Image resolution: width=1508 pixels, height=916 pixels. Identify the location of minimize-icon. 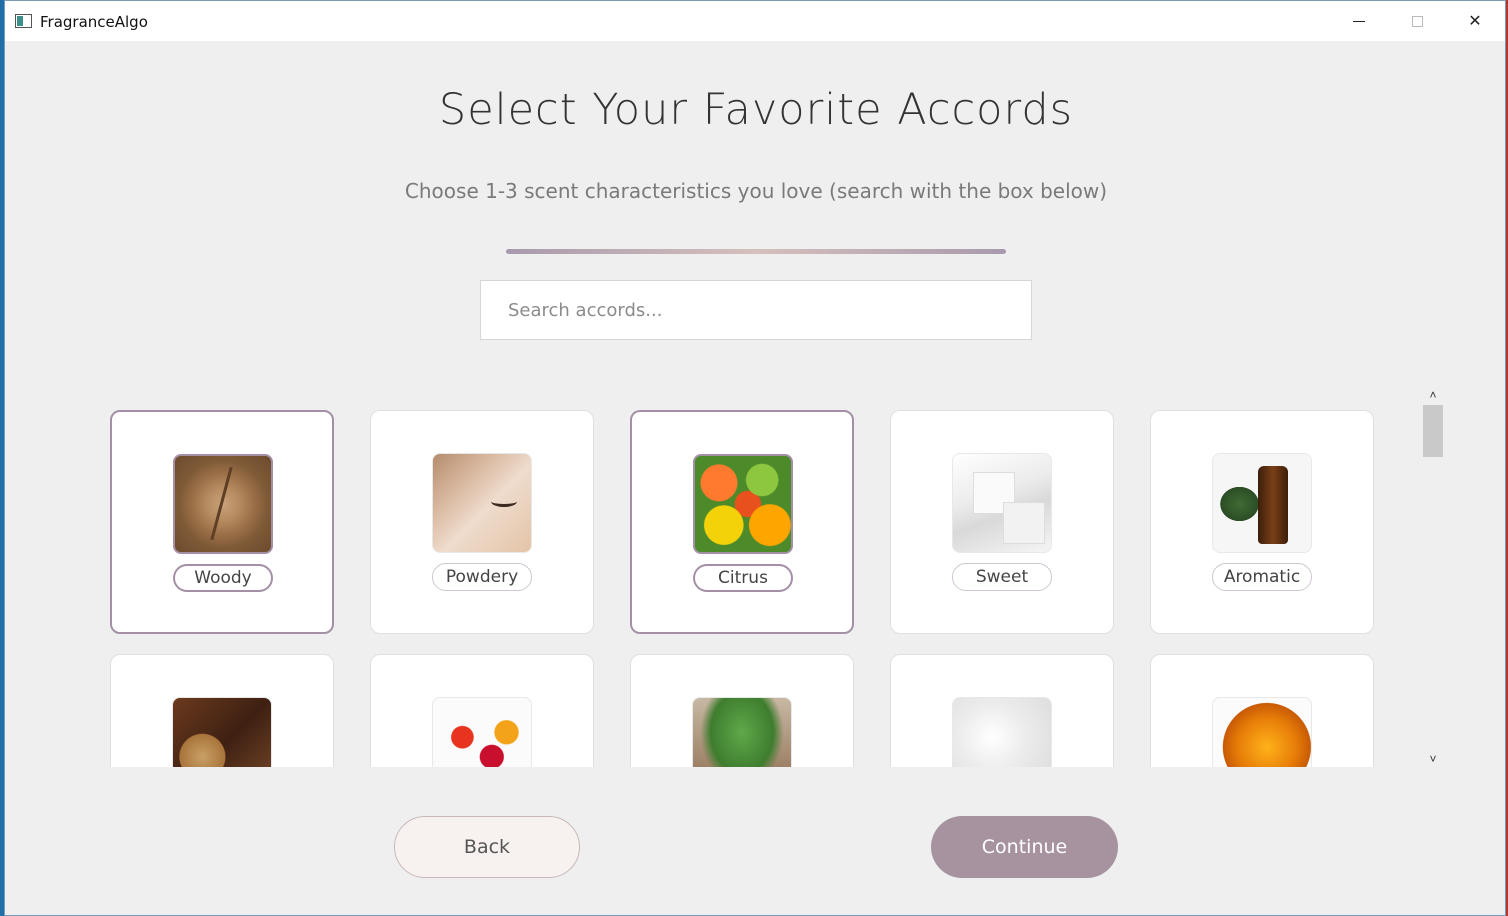
(1359, 21).